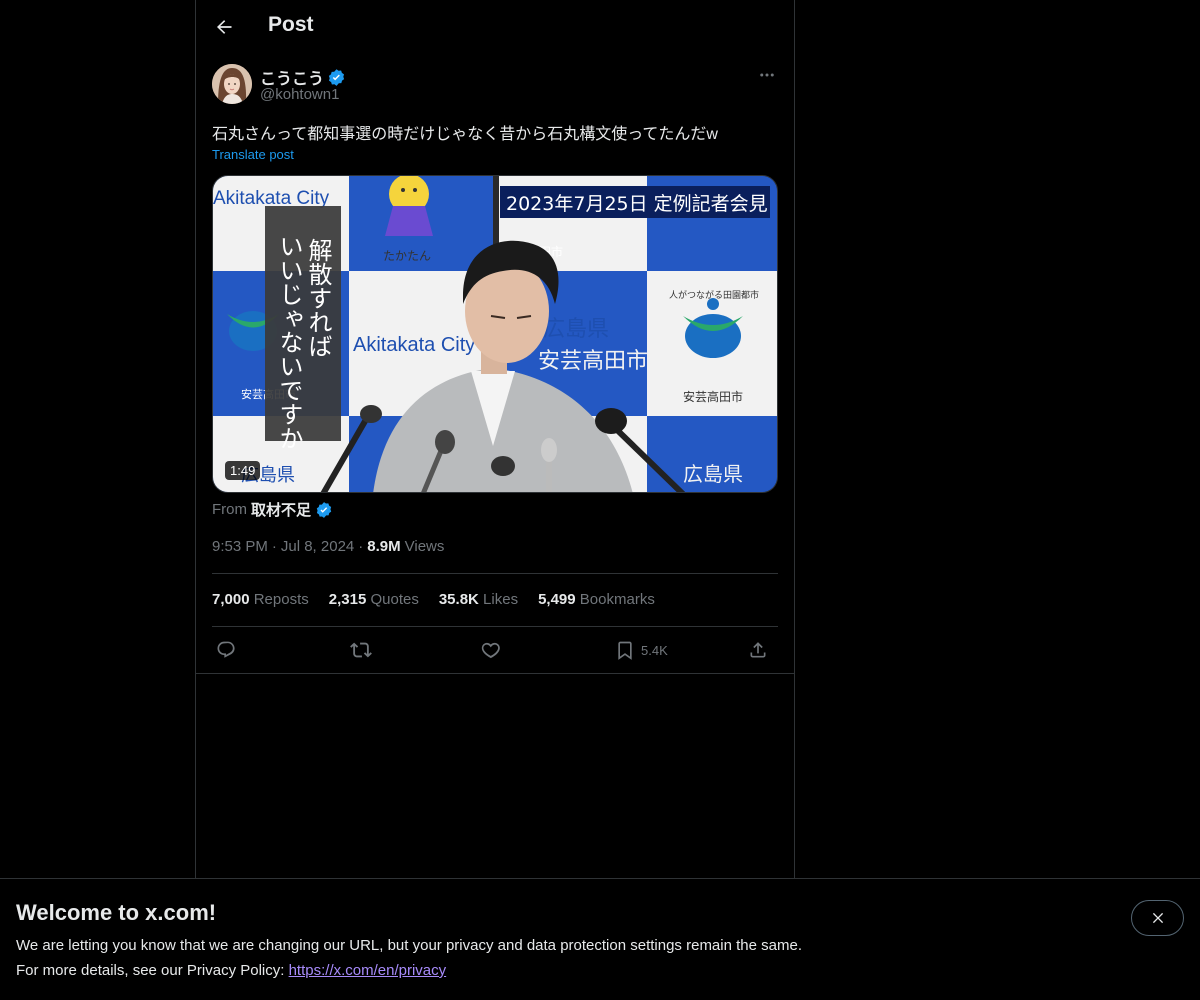 This screenshot has height=1000, width=1200. I want to click on more-options-button, so click(767, 75).